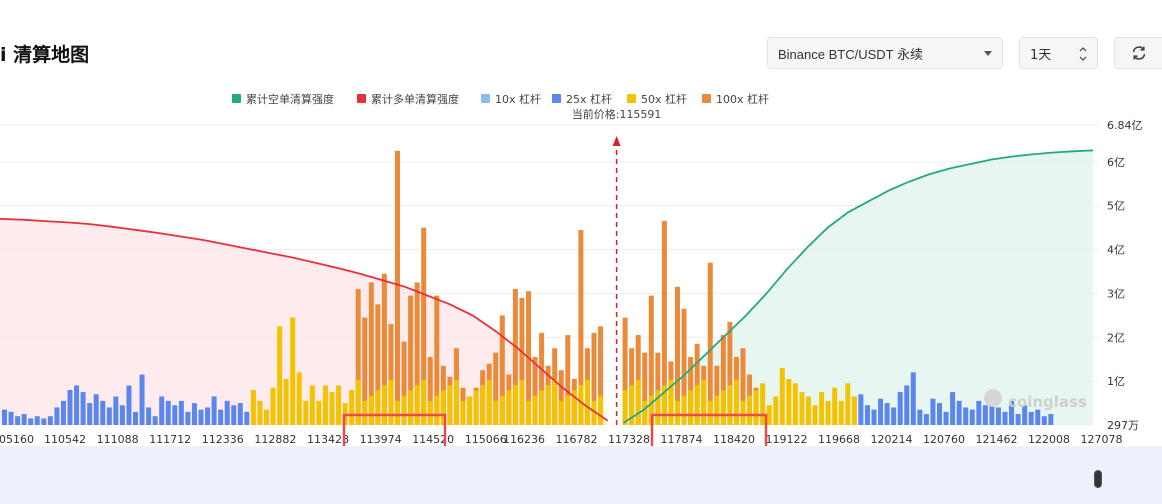 The height and width of the screenshot is (504, 1162). I want to click on current-price-arrow-icon, so click(616, 141).